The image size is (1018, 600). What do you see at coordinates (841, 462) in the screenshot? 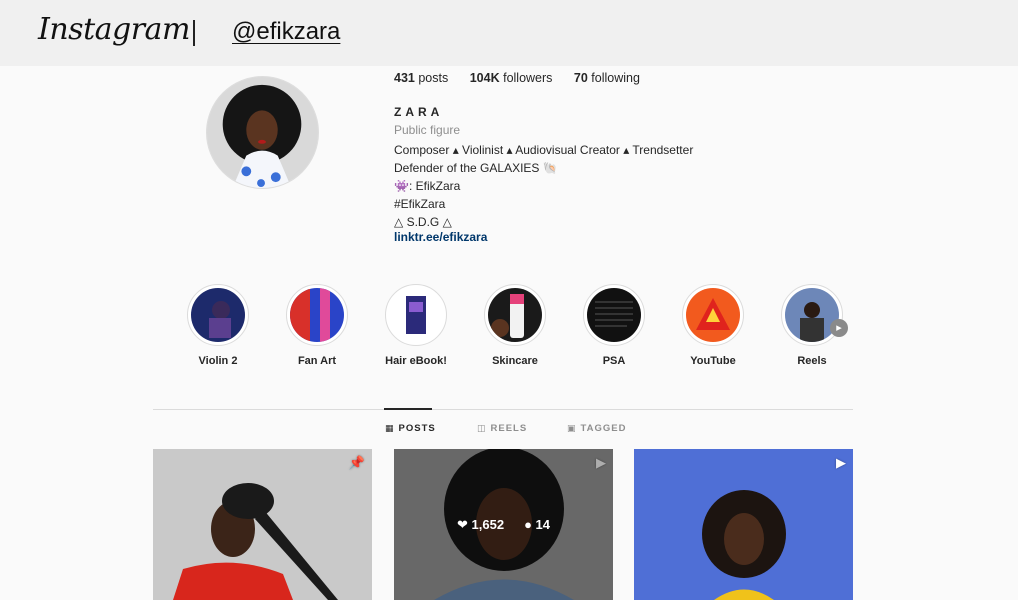
I see `reel-icon: ▶` at bounding box center [841, 462].